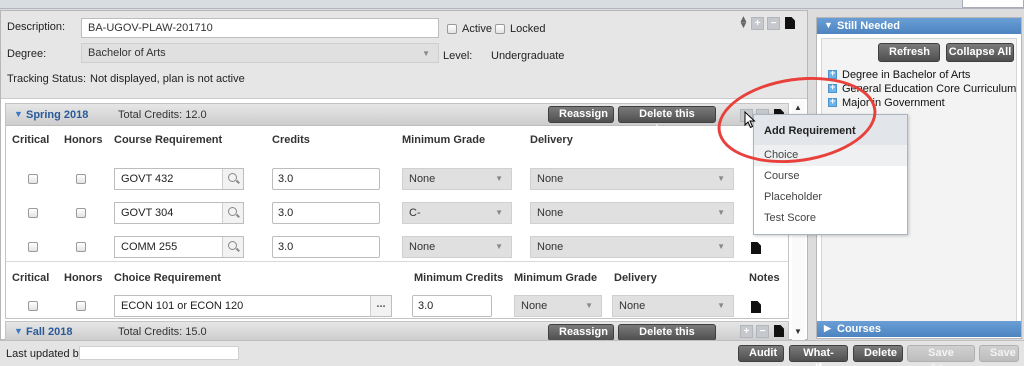 The height and width of the screenshot is (366, 1024). What do you see at coordinates (743, 23) in the screenshot?
I see `move-up-down-icon: ▲ ▼` at bounding box center [743, 23].